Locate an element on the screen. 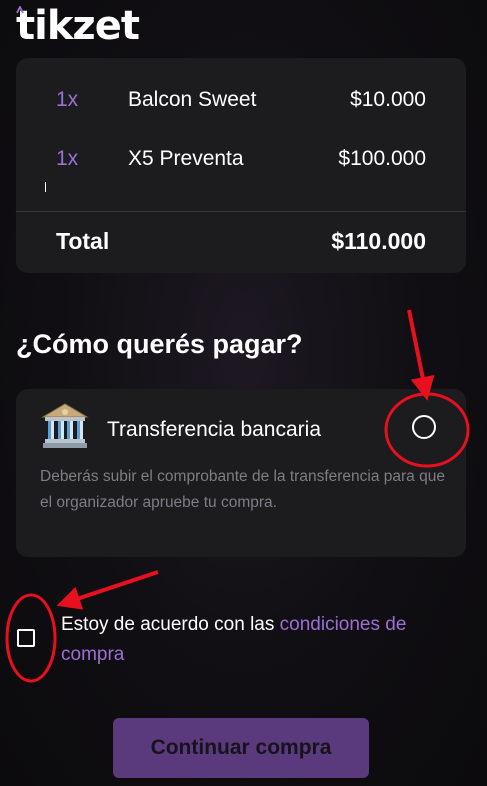  payment-section-title: ¿Cómo querés pagar? is located at coordinates (159, 344).